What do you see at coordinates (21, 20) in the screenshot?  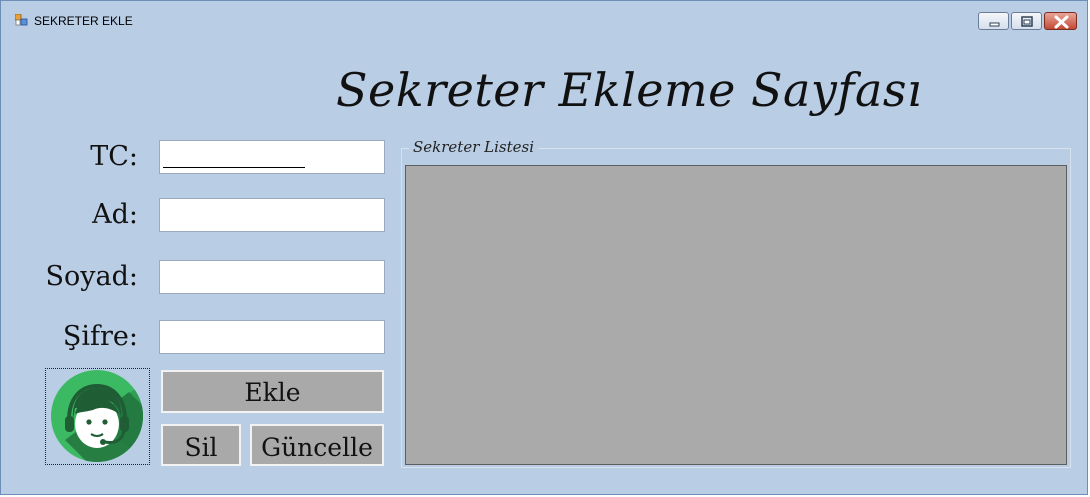 I see `app-icon` at bounding box center [21, 20].